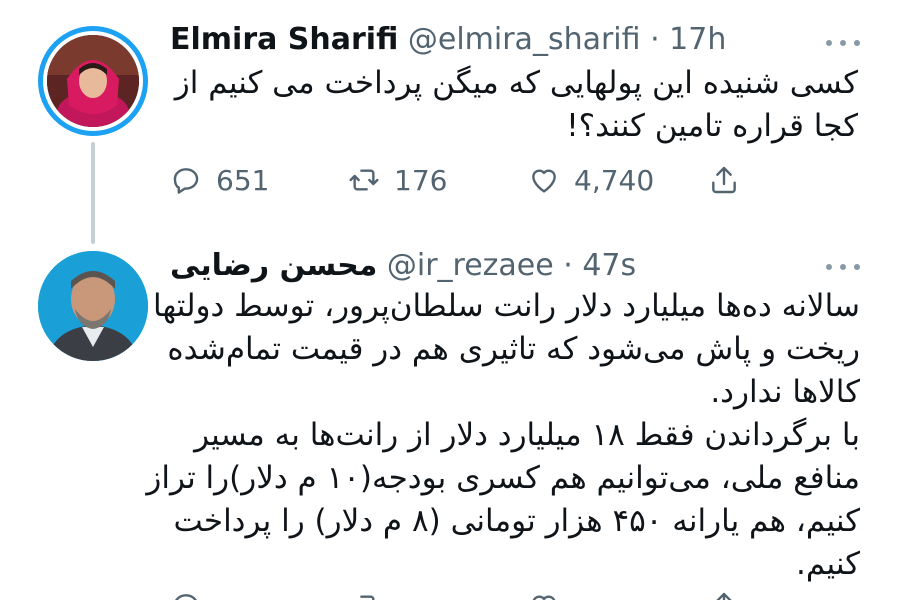  What do you see at coordinates (828, 564) in the screenshot?
I see `tweet-2-text-line: کنیم.` at bounding box center [828, 564].